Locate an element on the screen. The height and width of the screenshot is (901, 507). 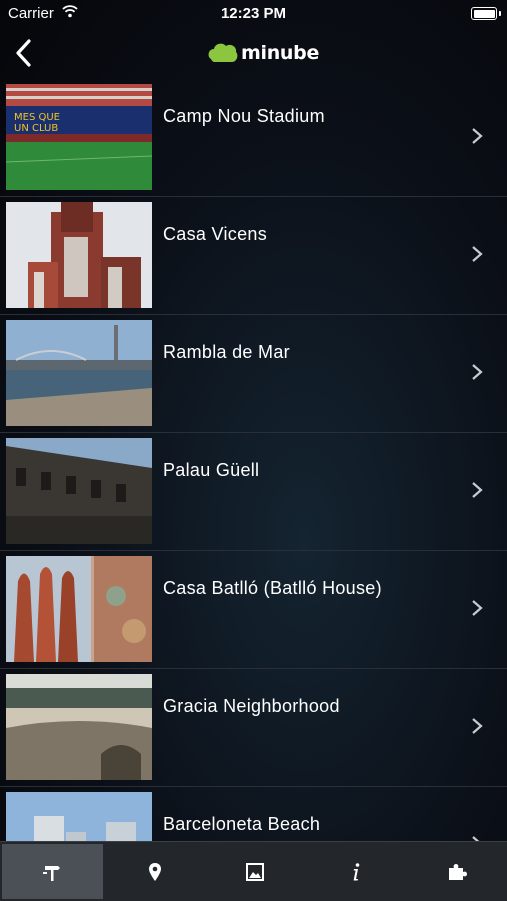
place-thumbnail: MES QUE UN CLUB is located at coordinates (79, 137).